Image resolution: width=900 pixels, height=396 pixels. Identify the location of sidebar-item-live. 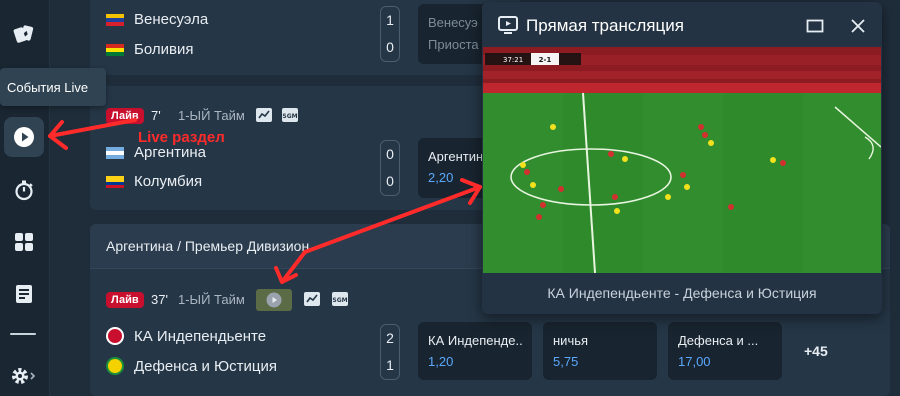
(24, 137).